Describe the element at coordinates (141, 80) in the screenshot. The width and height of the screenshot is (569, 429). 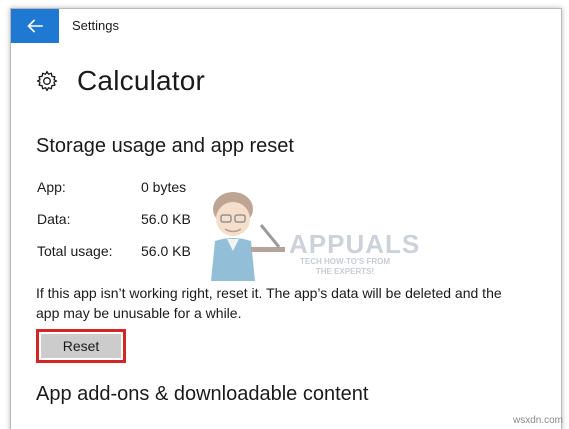
I see `page-title: Calculator` at that location.